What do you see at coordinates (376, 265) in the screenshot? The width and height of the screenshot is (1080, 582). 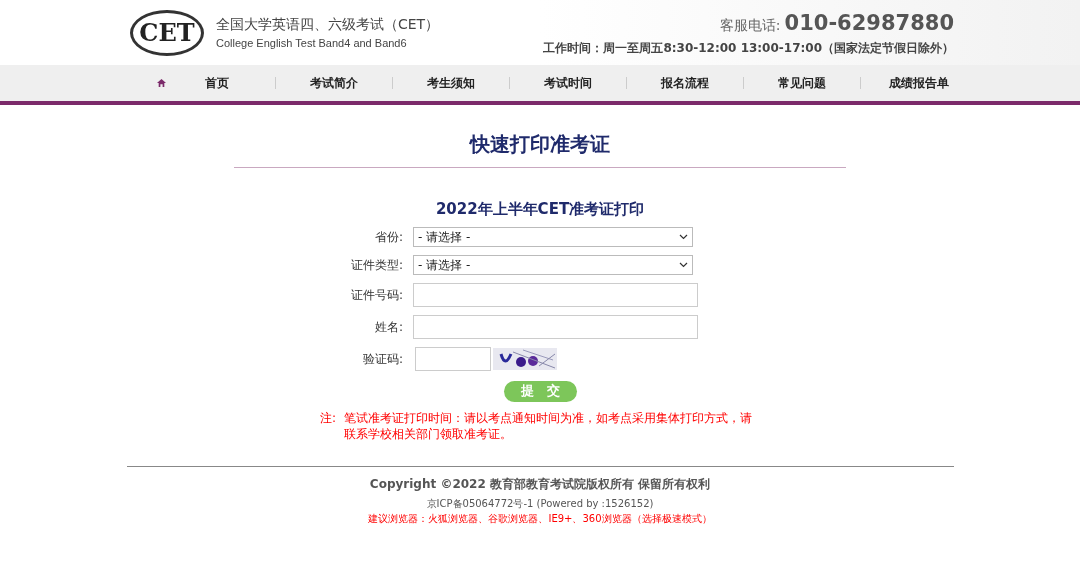 I see `field-label: 证件类型:` at bounding box center [376, 265].